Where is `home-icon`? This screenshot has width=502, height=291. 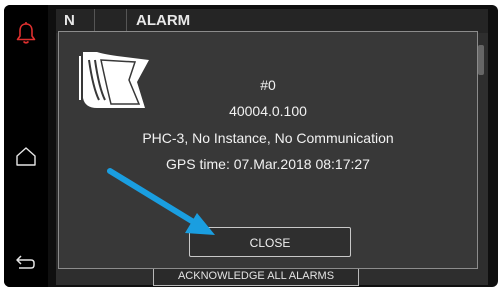
home-icon is located at coordinates (26, 156).